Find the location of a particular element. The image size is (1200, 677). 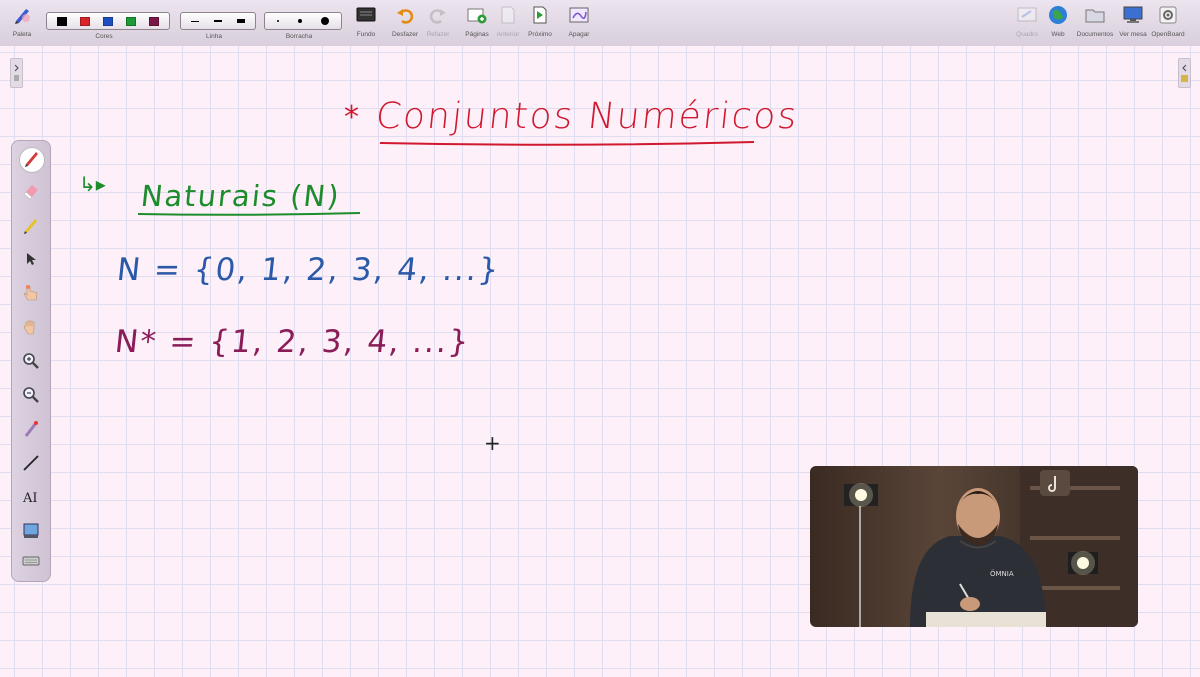

naturals-set-definition: N = {0, 1, 2, 3, 4, ...} is located at coordinates (308, 270).